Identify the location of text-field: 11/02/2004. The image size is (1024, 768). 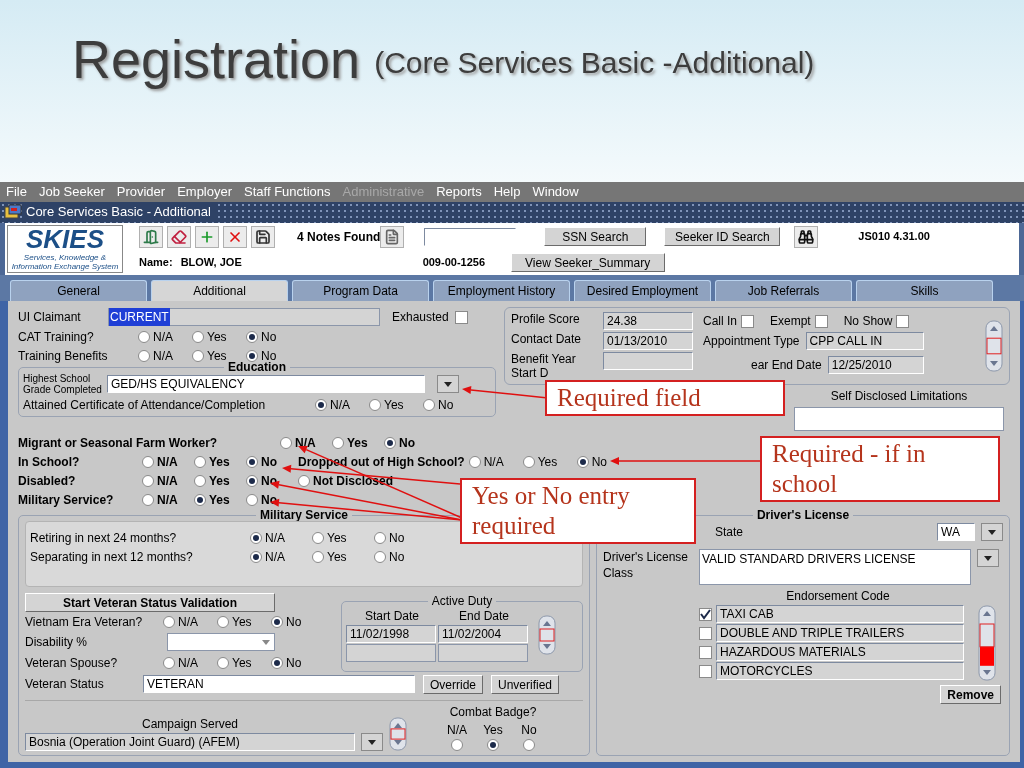
(483, 634).